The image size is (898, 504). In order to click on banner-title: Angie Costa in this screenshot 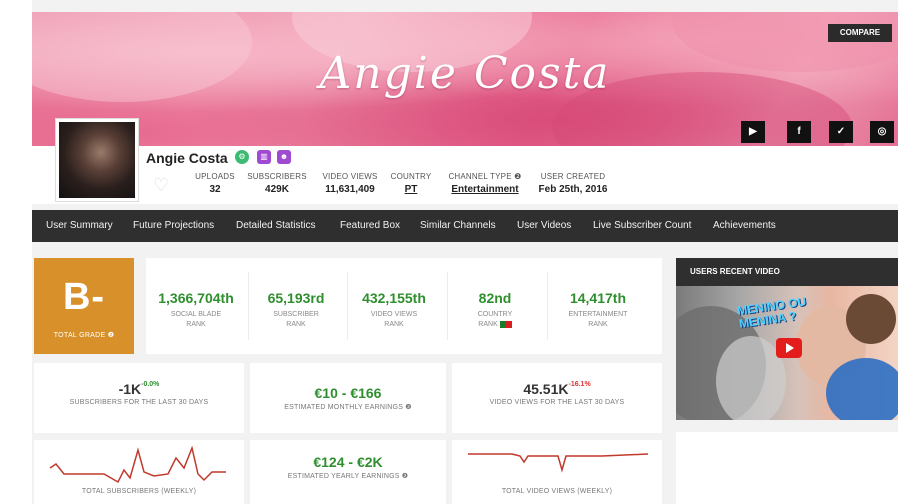, I will do `click(465, 73)`.